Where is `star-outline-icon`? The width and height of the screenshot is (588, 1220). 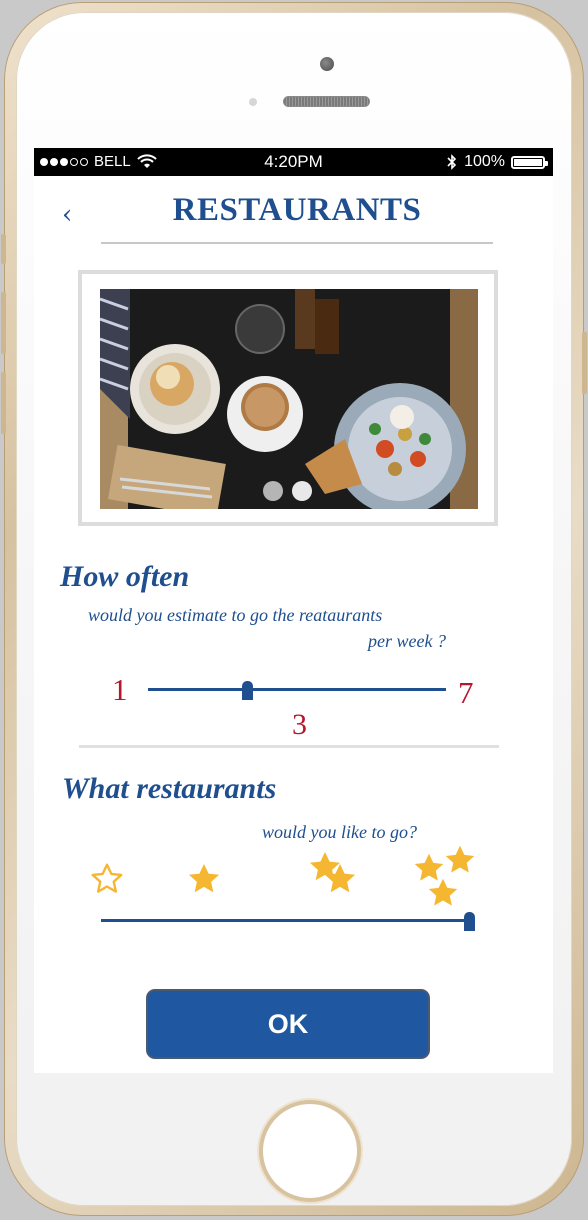 star-outline-icon is located at coordinates (107, 879).